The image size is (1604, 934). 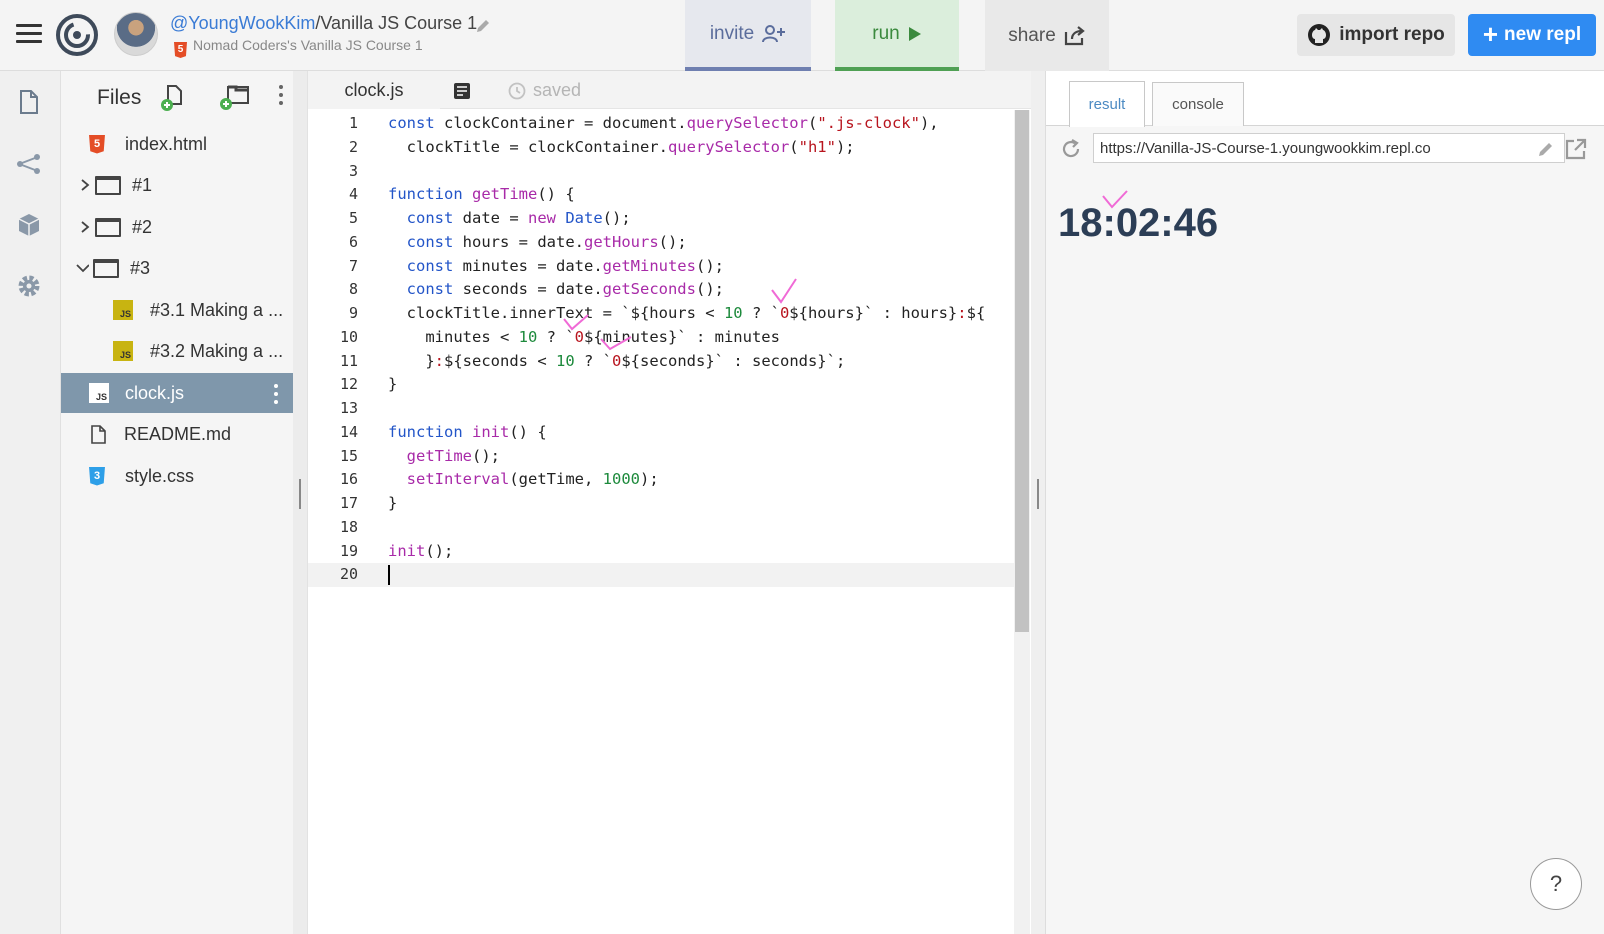 I want to click on folder-label: #2, so click(x=142, y=226).